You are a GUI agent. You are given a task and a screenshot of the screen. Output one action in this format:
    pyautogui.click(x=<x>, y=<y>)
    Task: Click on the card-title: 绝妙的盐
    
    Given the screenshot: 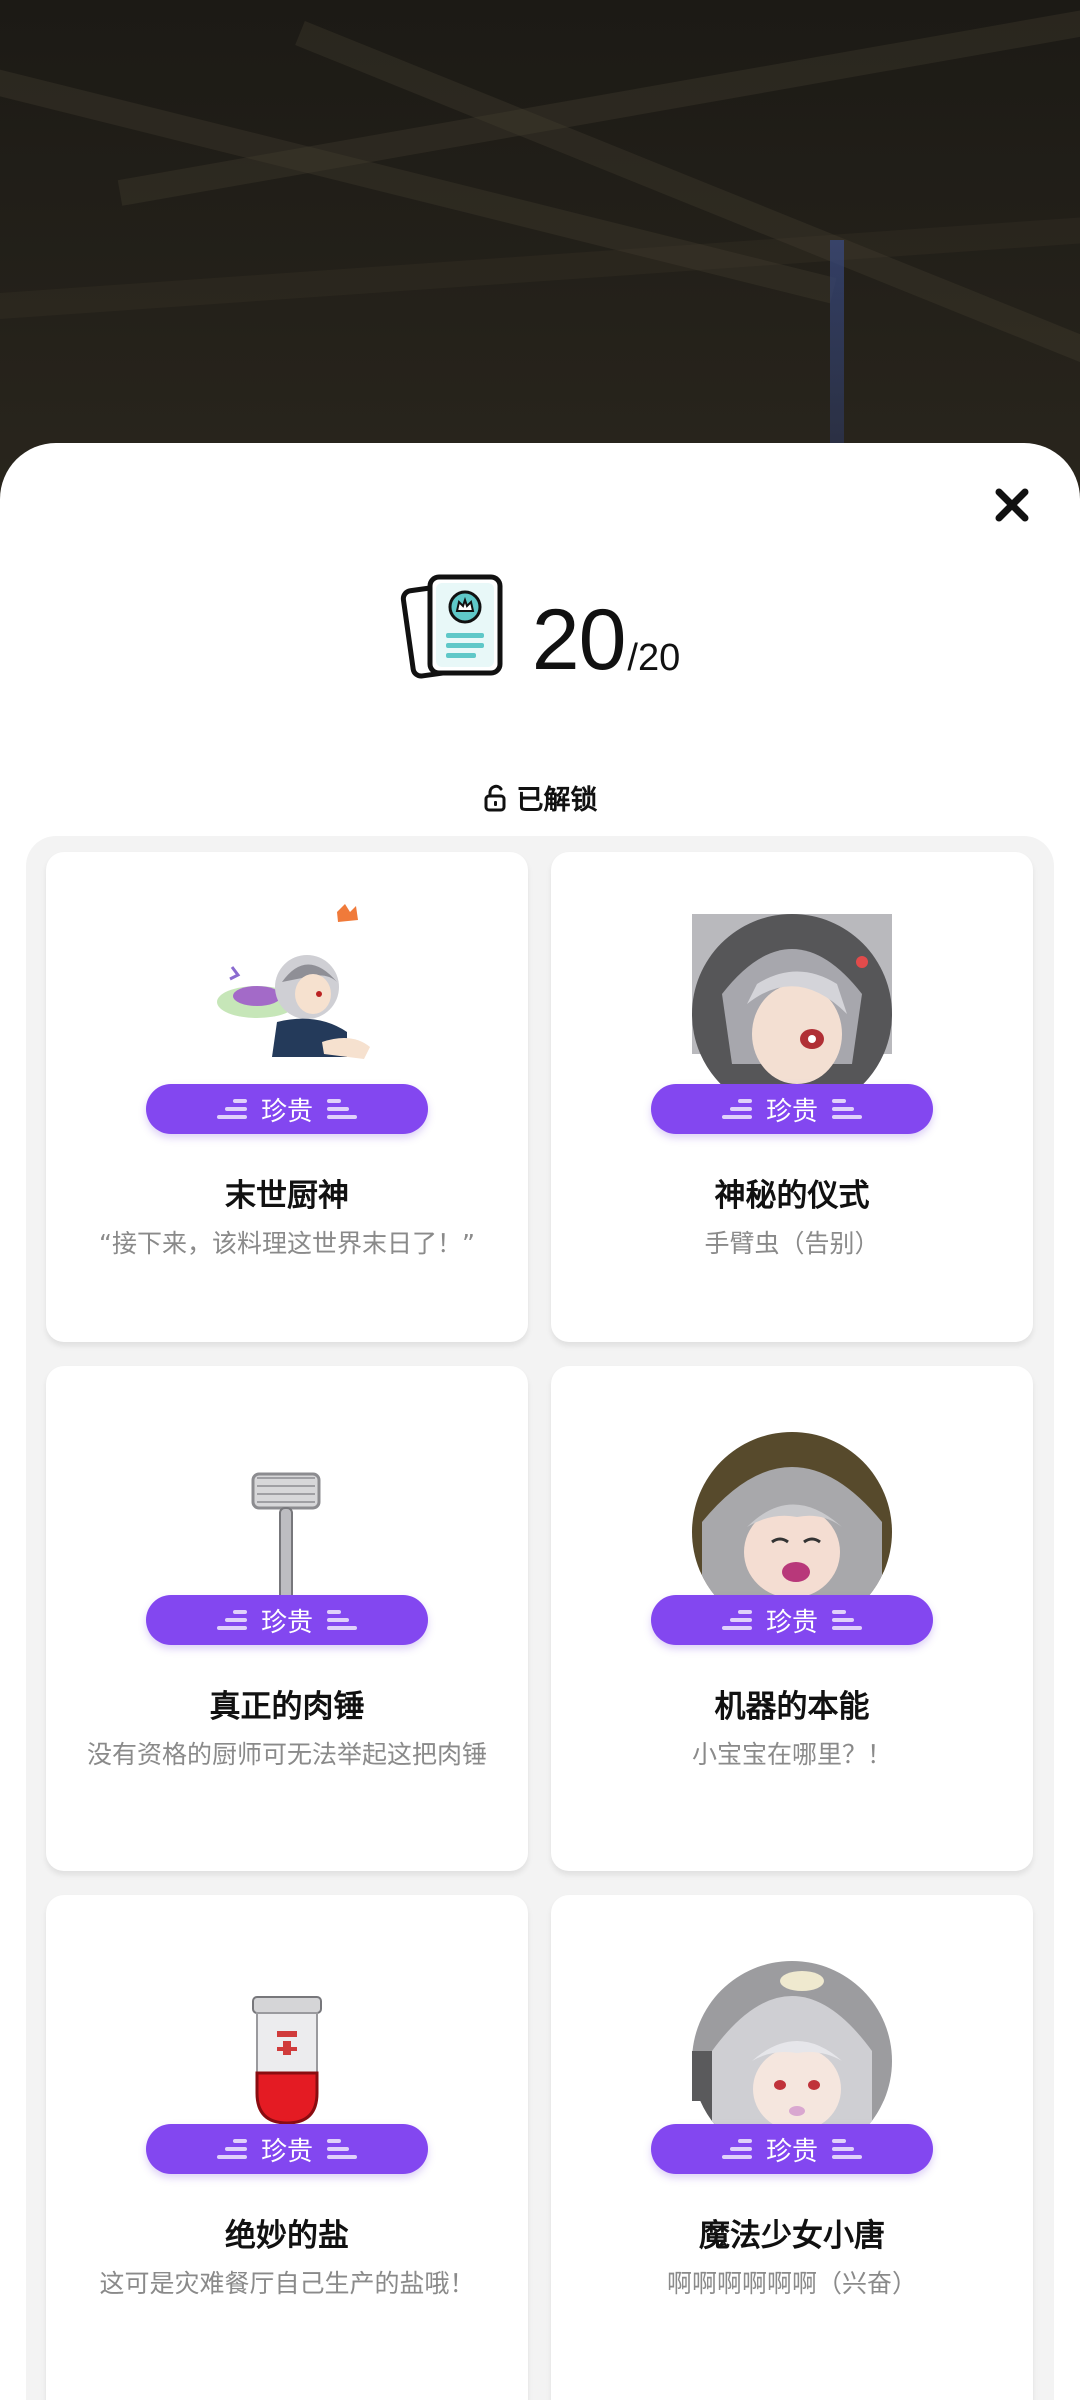 What is the action you would take?
    pyautogui.click(x=287, y=2236)
    